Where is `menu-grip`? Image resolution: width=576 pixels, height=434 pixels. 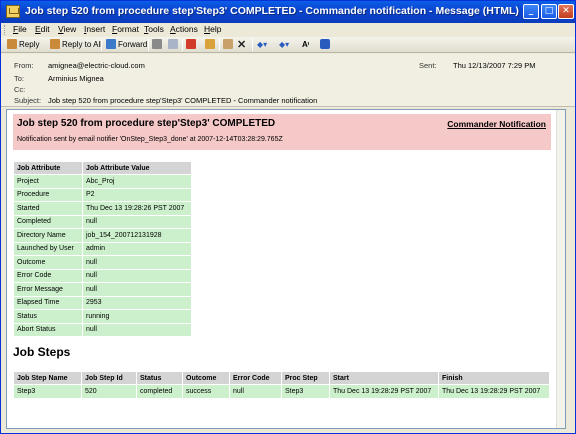
menu-grip is located at coordinates (5, 30).